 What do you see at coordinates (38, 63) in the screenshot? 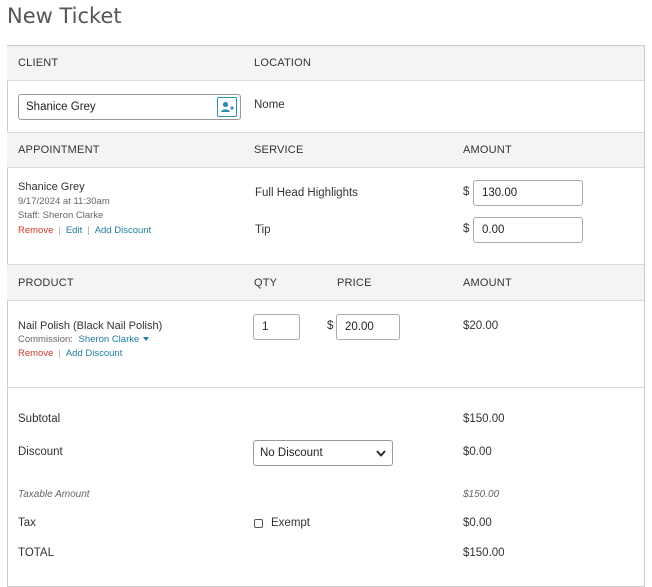
I see `client-header: CLIENT` at bounding box center [38, 63].